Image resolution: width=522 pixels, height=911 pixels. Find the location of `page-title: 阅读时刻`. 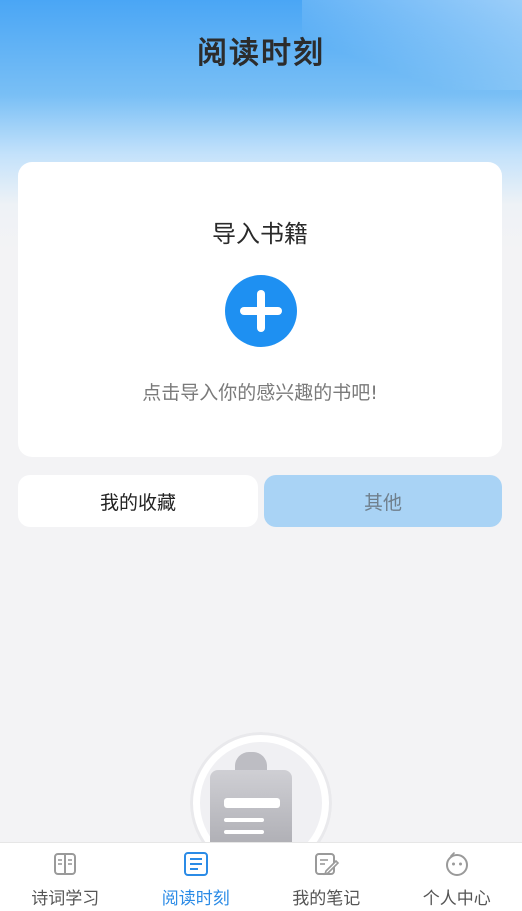

page-title: 阅读时刻 is located at coordinates (261, 53).